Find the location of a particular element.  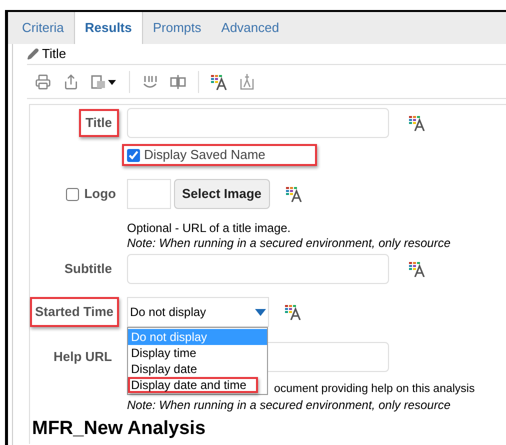

checkbox-label: Display Saved Name is located at coordinates (205, 155).